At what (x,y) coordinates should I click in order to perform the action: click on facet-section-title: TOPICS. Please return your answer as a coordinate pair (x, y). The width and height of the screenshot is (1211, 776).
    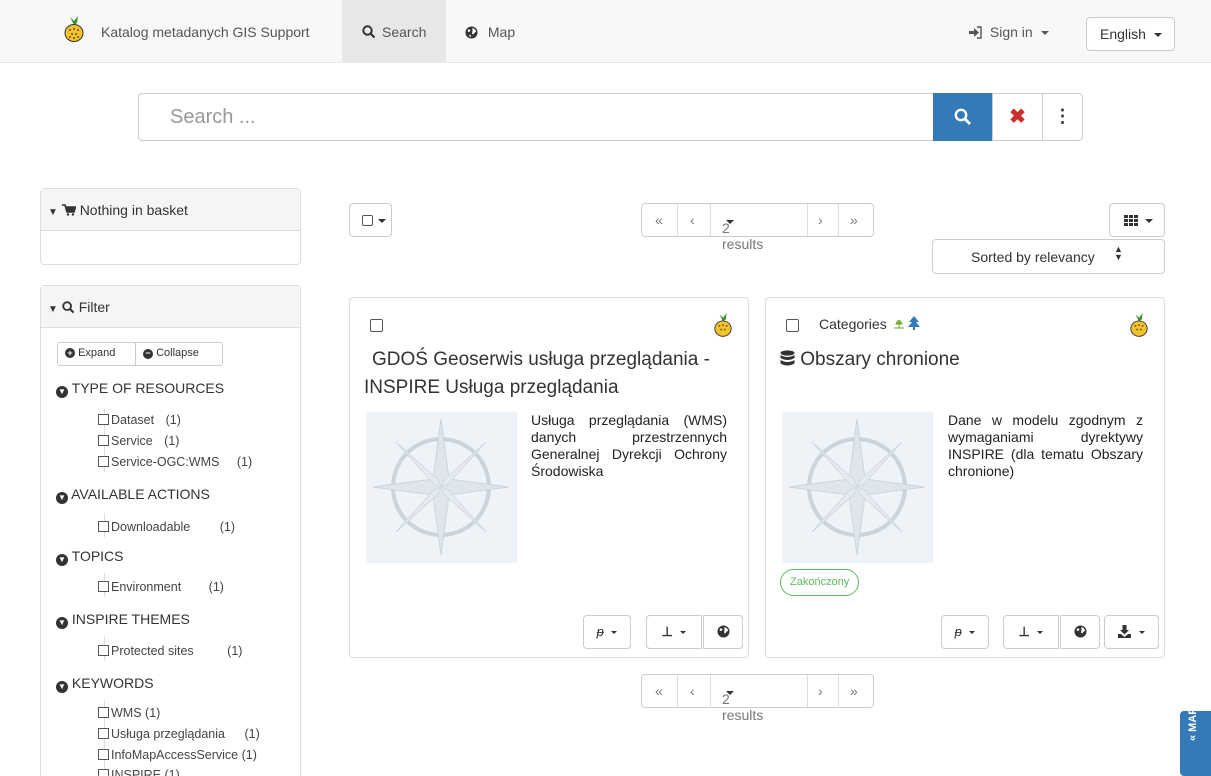
    Looking at the image, I should click on (97, 556).